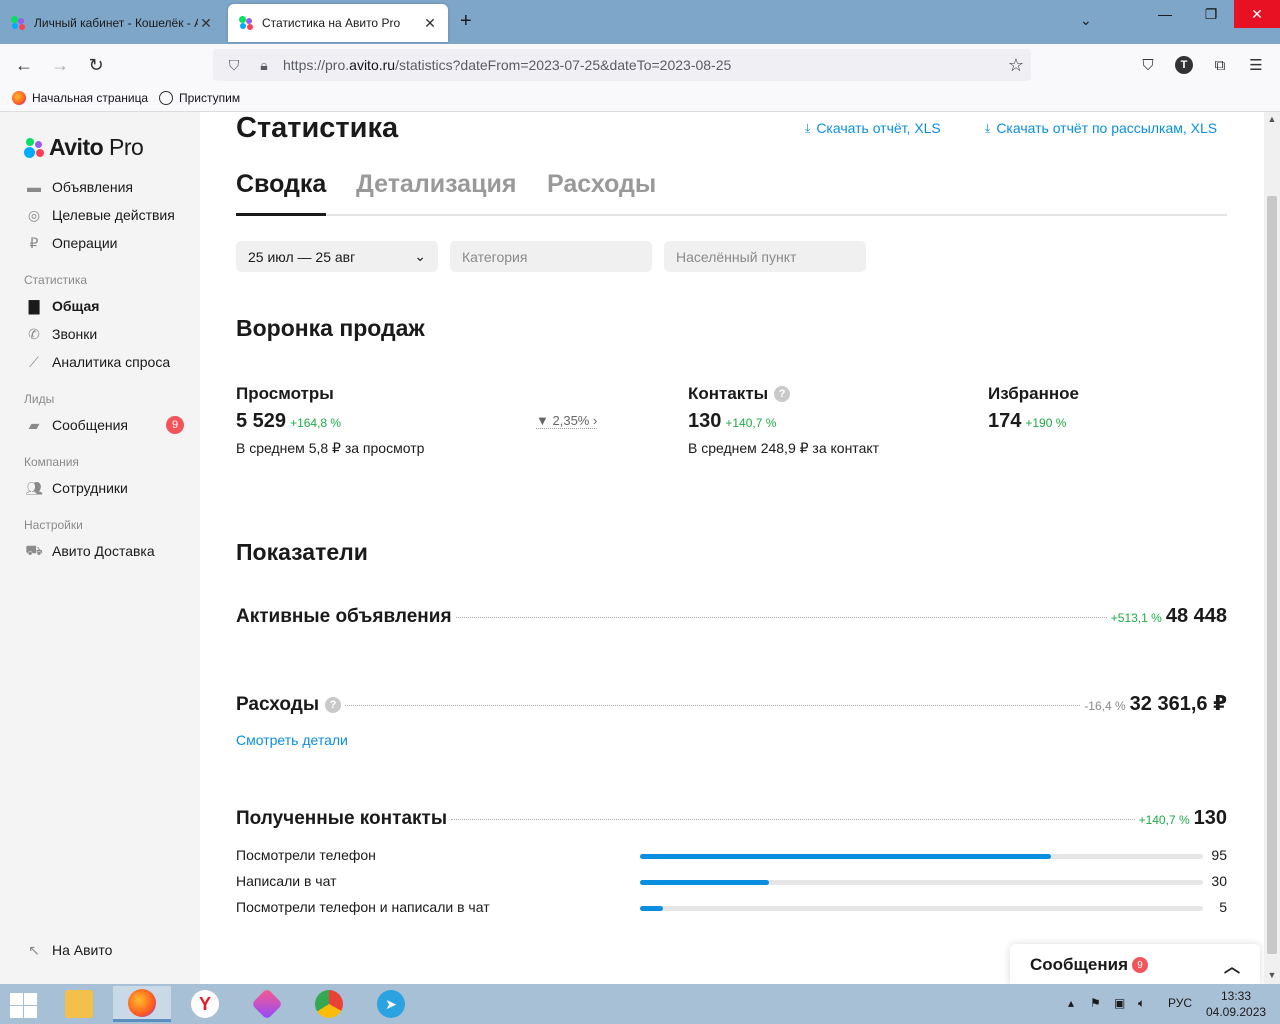 The width and height of the screenshot is (1280, 1024). I want to click on sidebar-item-messages: ▰ Сообщения, so click(76, 425).